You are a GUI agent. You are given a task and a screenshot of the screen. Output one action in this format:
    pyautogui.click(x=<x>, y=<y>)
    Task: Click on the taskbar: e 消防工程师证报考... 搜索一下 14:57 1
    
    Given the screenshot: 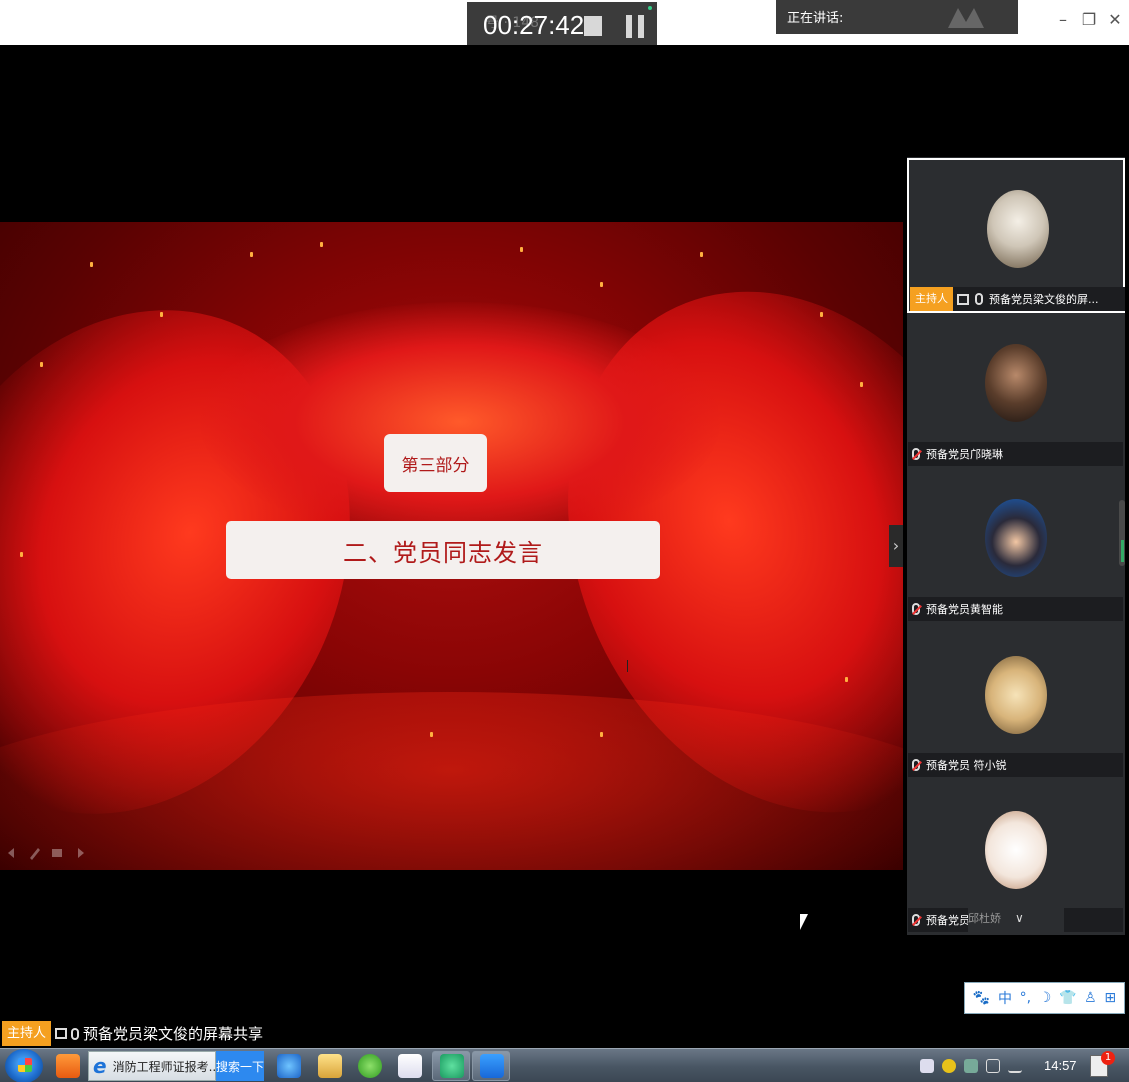 What is the action you would take?
    pyautogui.click(x=564, y=1065)
    